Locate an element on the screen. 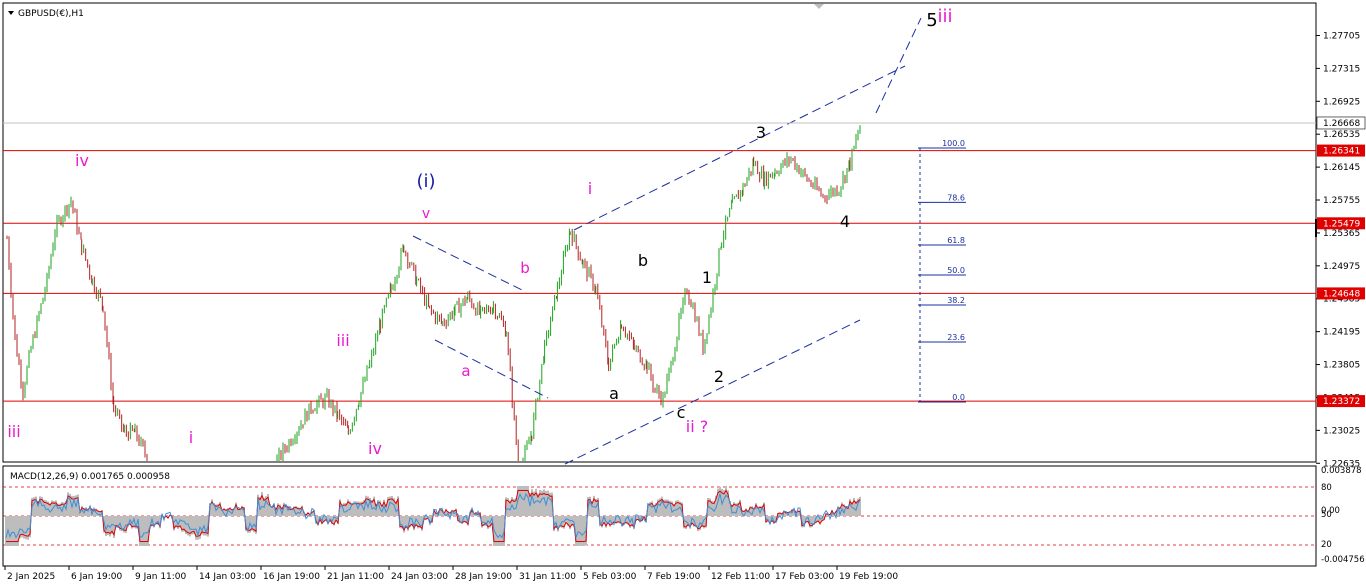 The width and height of the screenshot is (1366, 588). fib-level-label: 100.0 is located at coordinates (953, 143).